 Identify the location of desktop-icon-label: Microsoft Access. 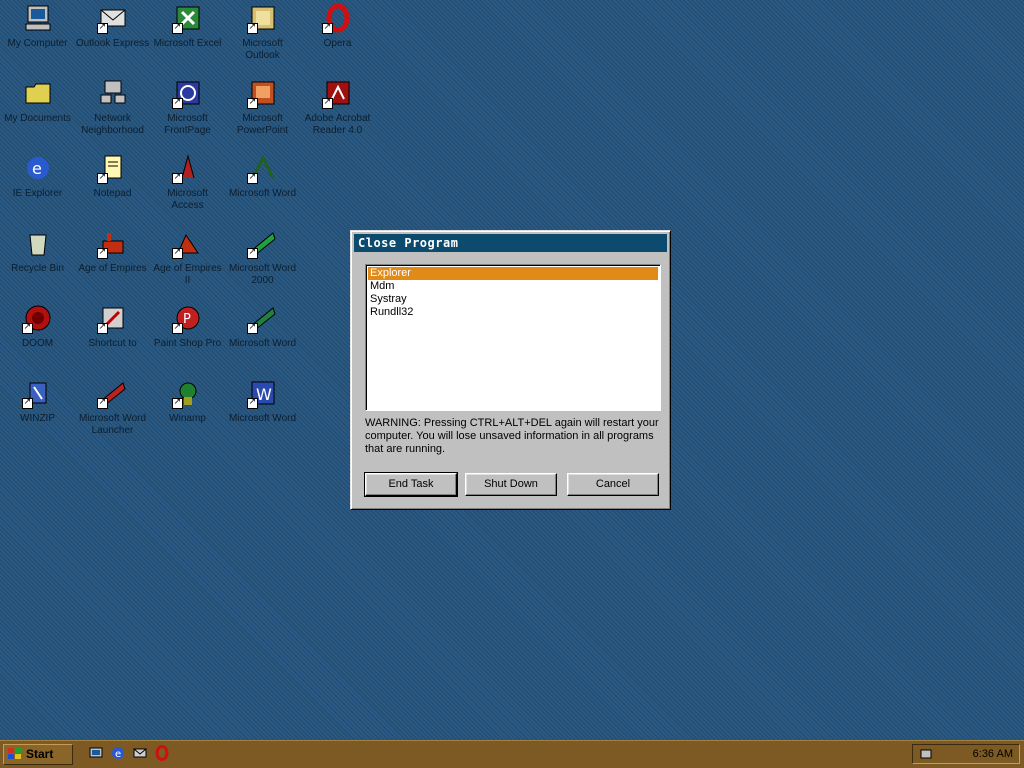
(187, 199).